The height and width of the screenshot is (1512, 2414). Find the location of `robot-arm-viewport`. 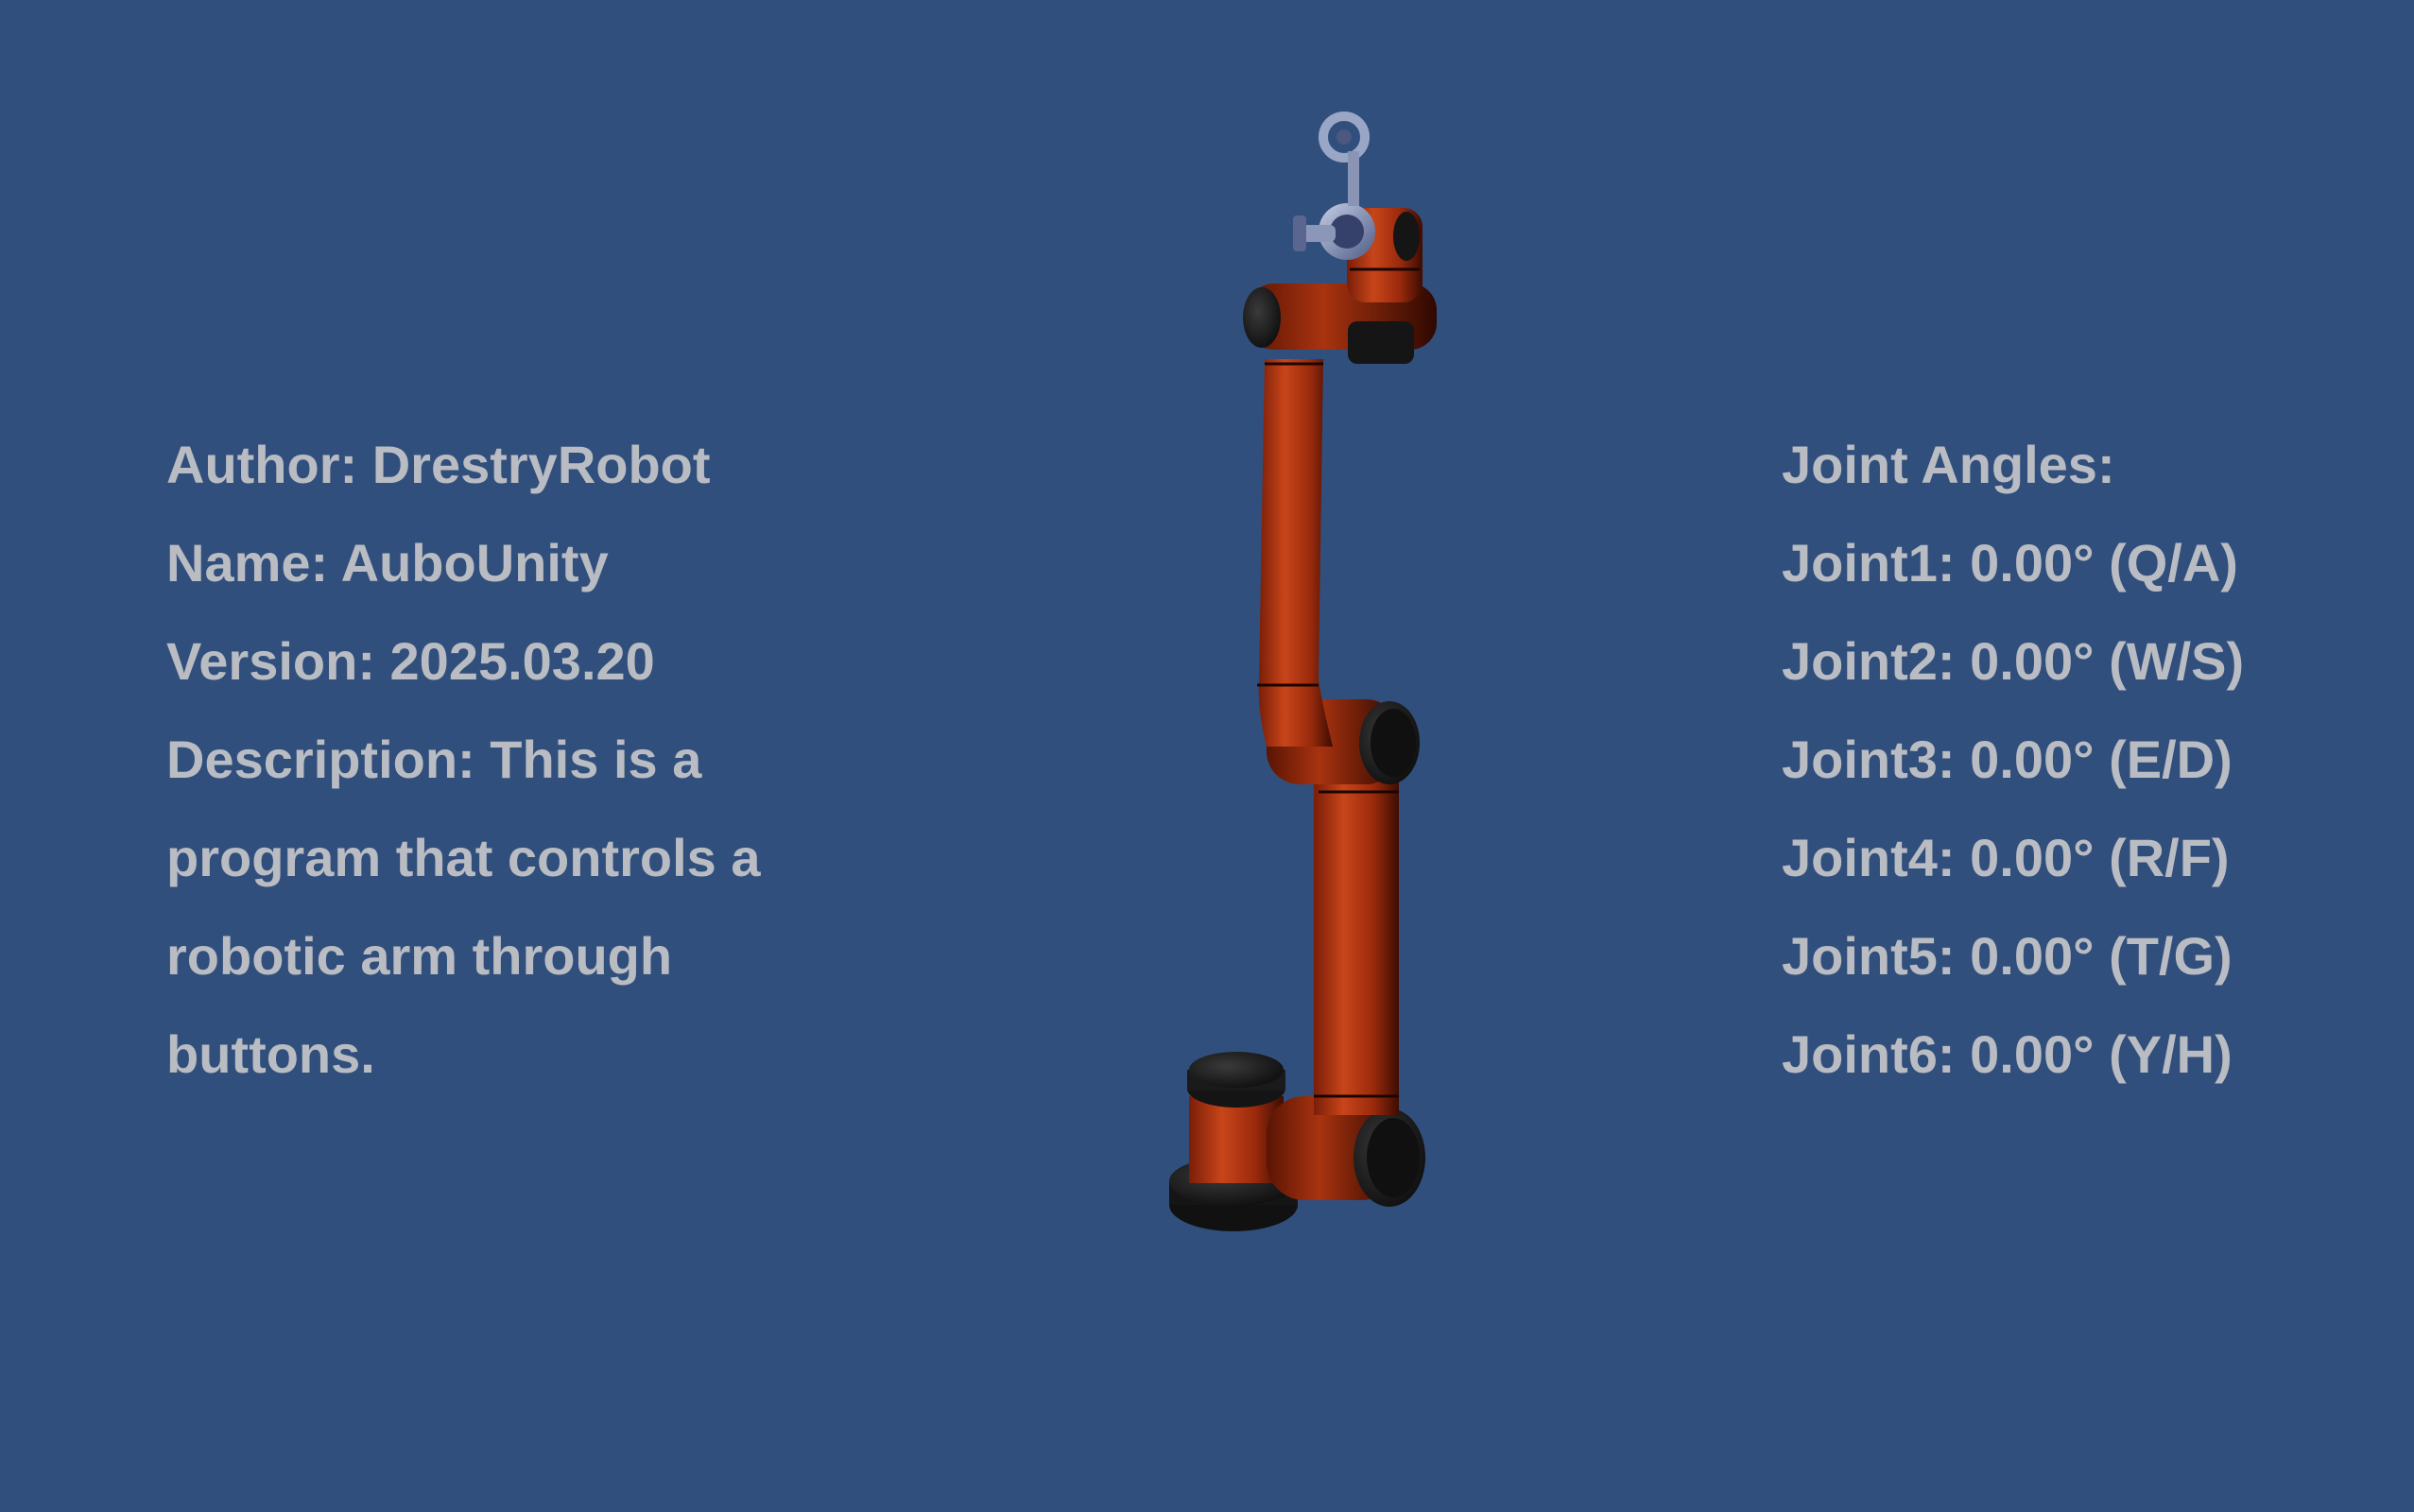

robot-arm-viewport is located at coordinates (1314, 689).